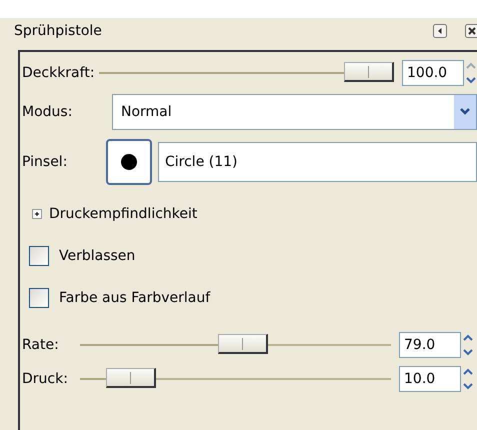  What do you see at coordinates (48, 112) in the screenshot?
I see `mode-label: Modus:` at bounding box center [48, 112].